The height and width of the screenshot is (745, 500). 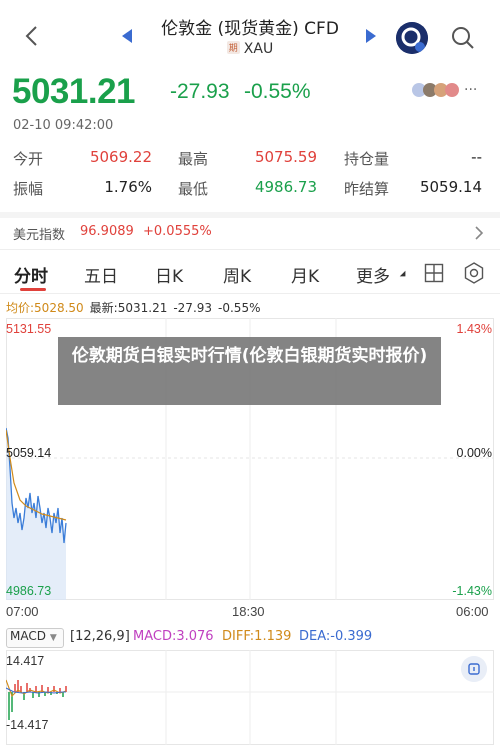 I want to click on price-change: -27.93, so click(x=200, y=91).